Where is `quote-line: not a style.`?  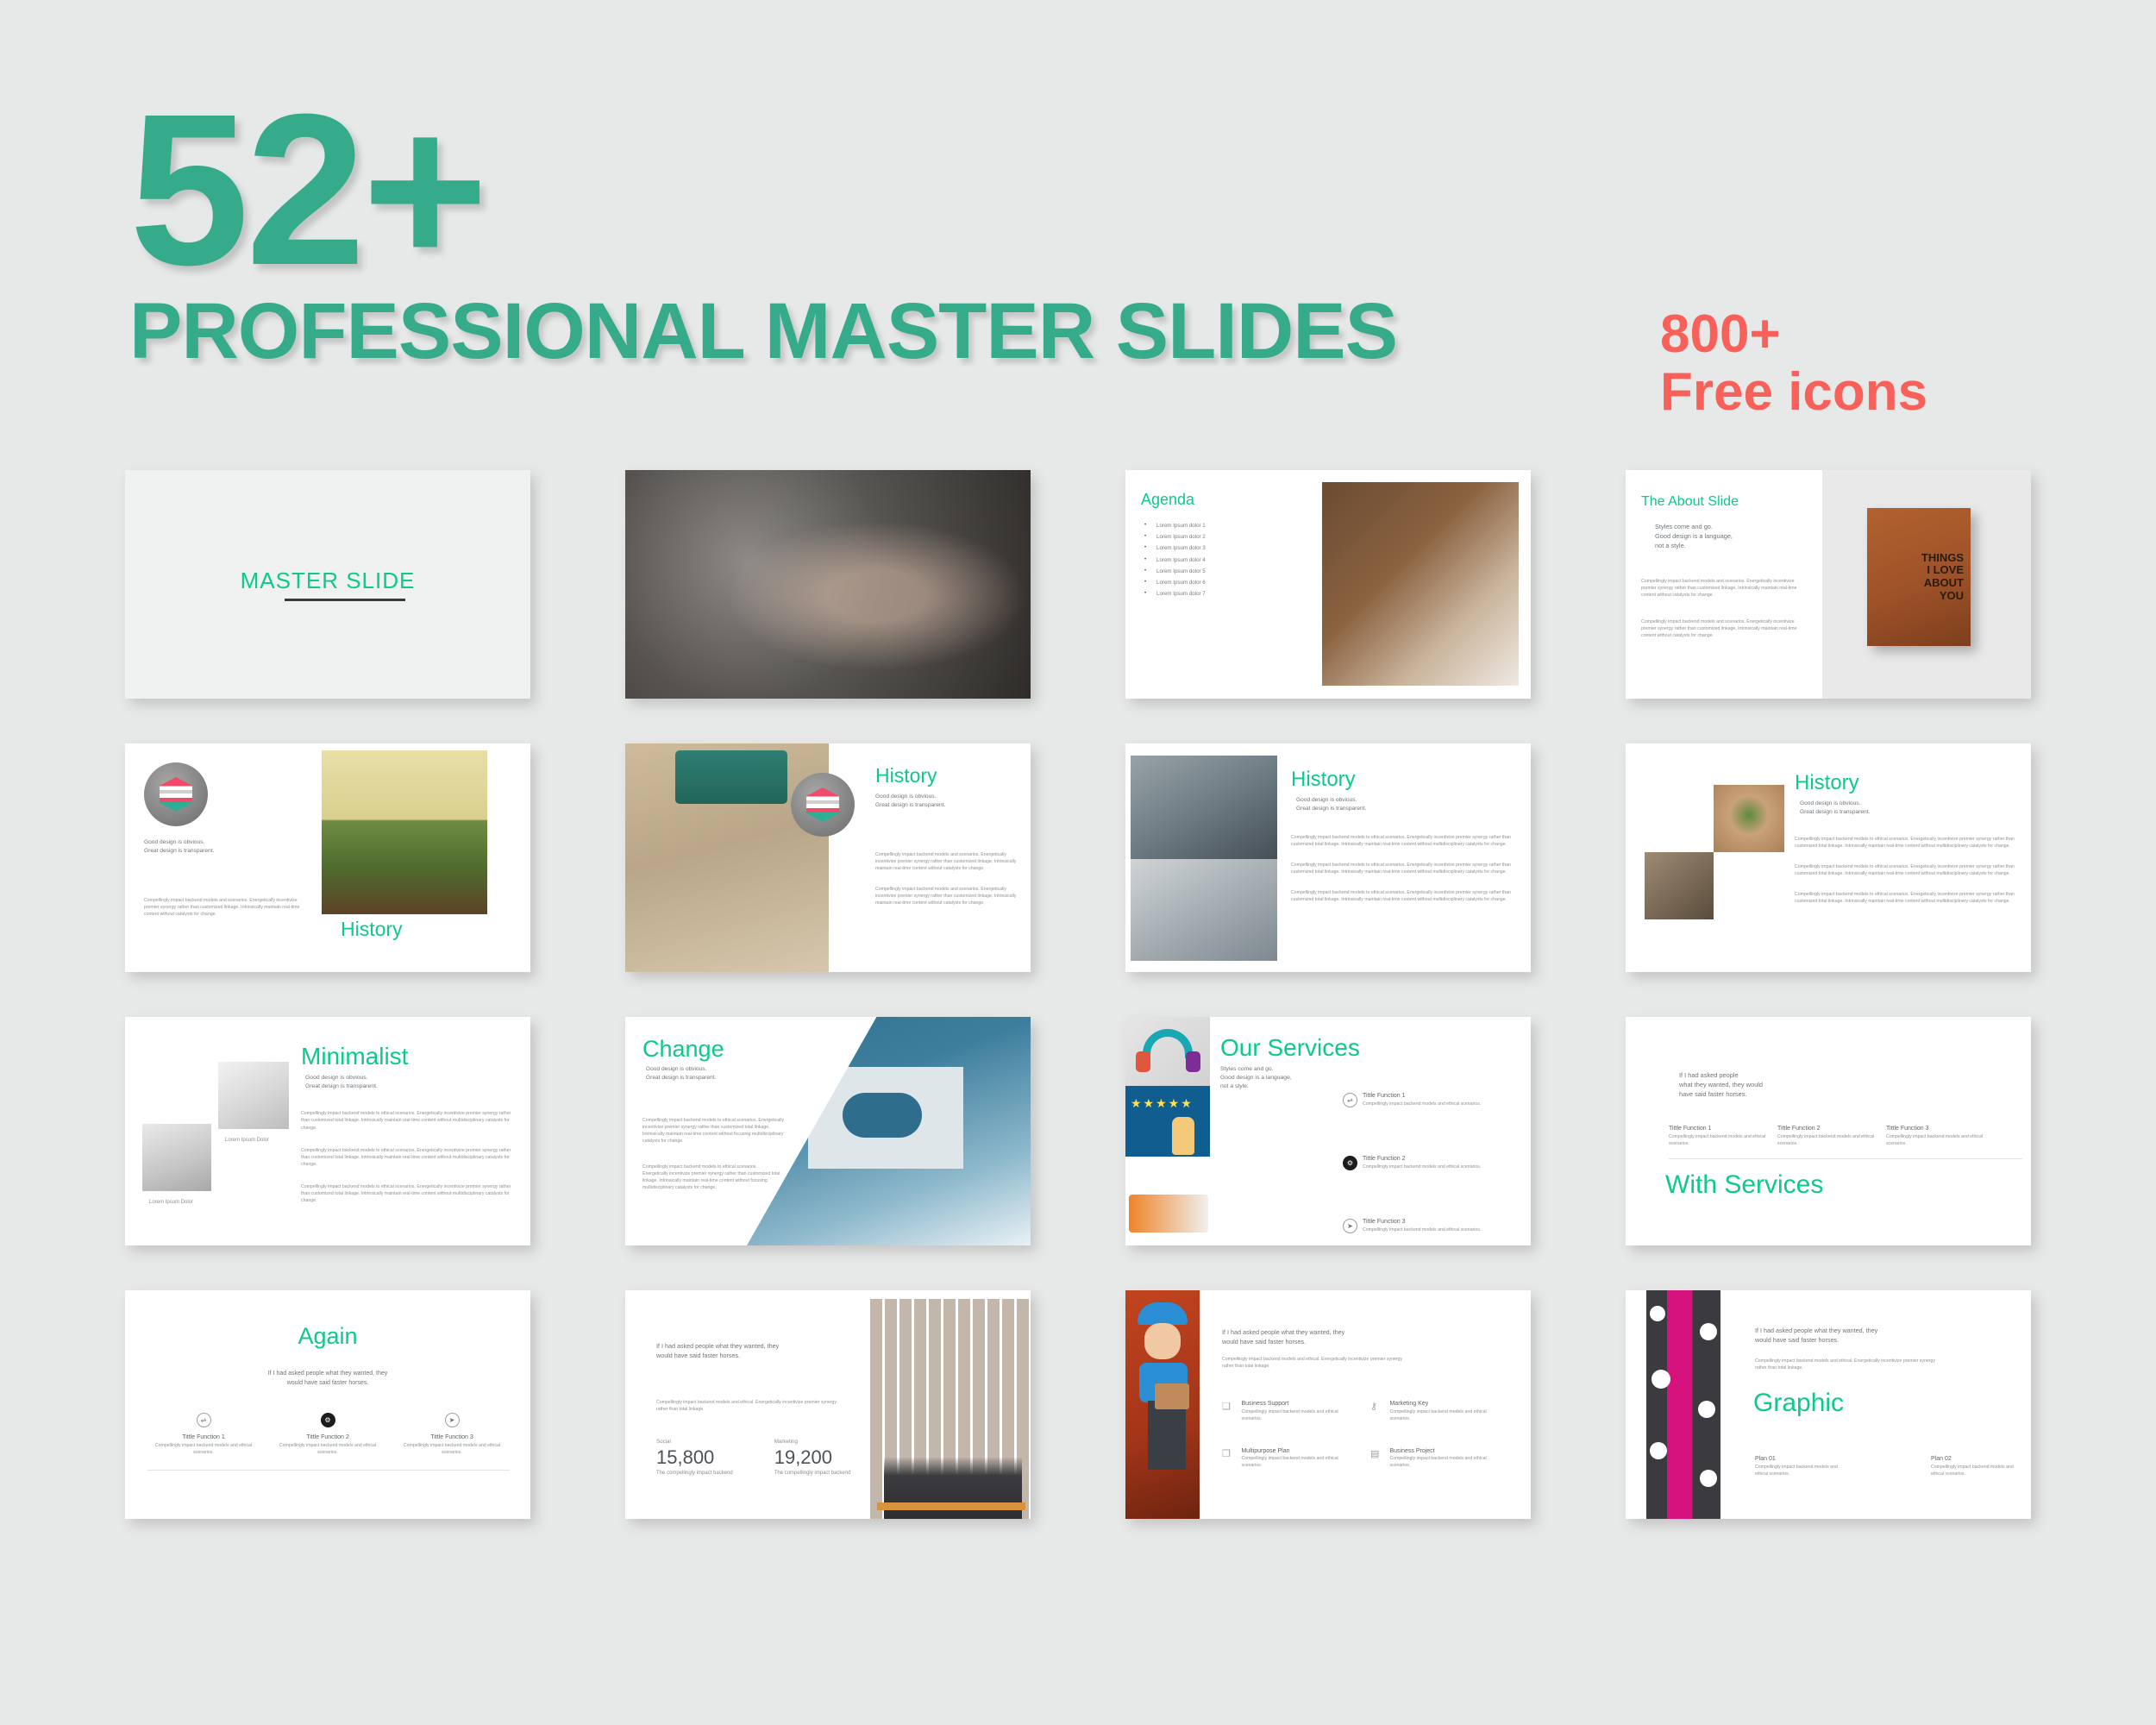 quote-line: not a style. is located at coordinates (1670, 546).